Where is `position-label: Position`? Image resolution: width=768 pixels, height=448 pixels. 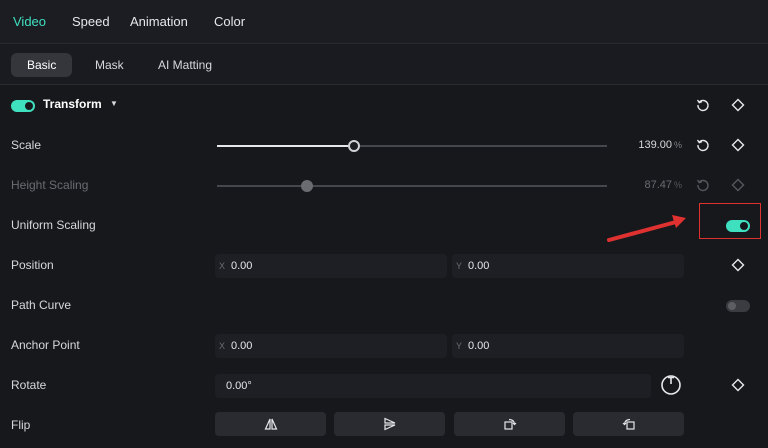 position-label: Position is located at coordinates (32, 265).